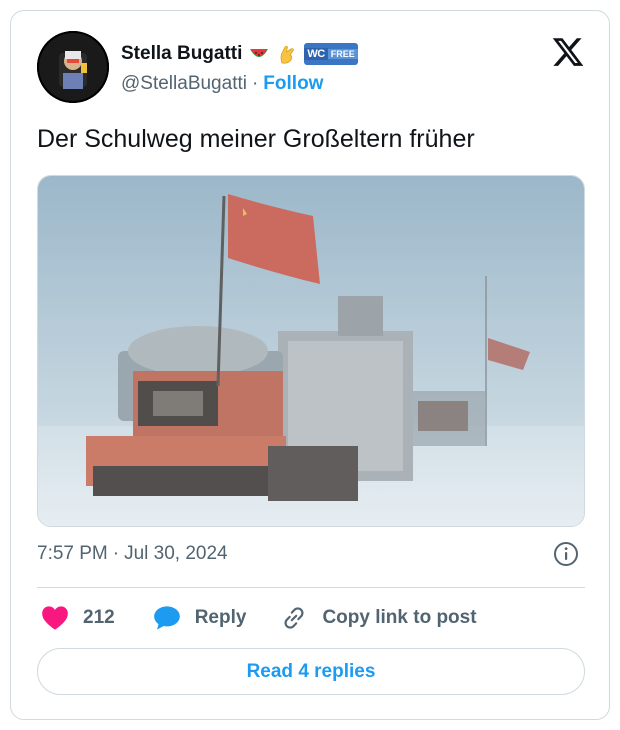  I want to click on heart-icon, so click(55, 618).